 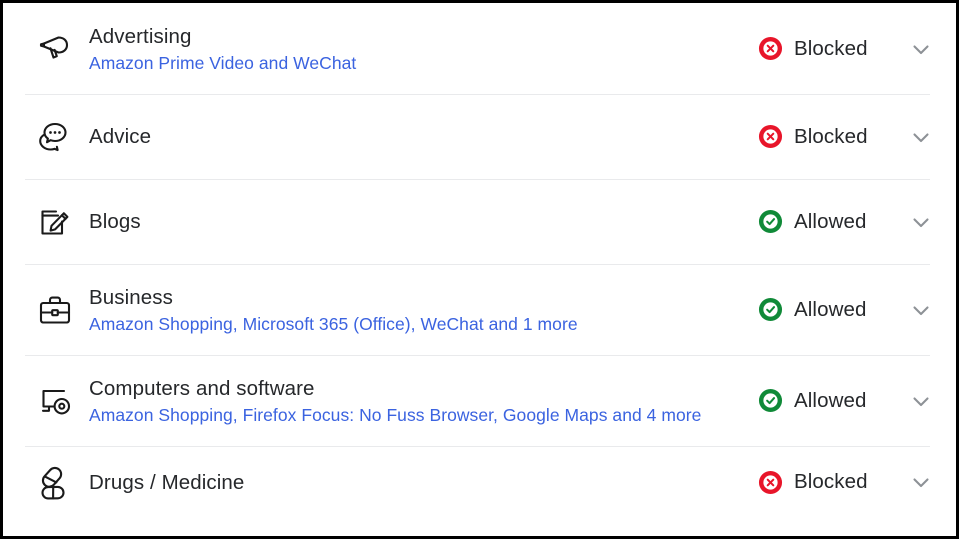 I want to click on category-text: Advertising Amazon Prime Video and WeChat, so click(x=423, y=49).